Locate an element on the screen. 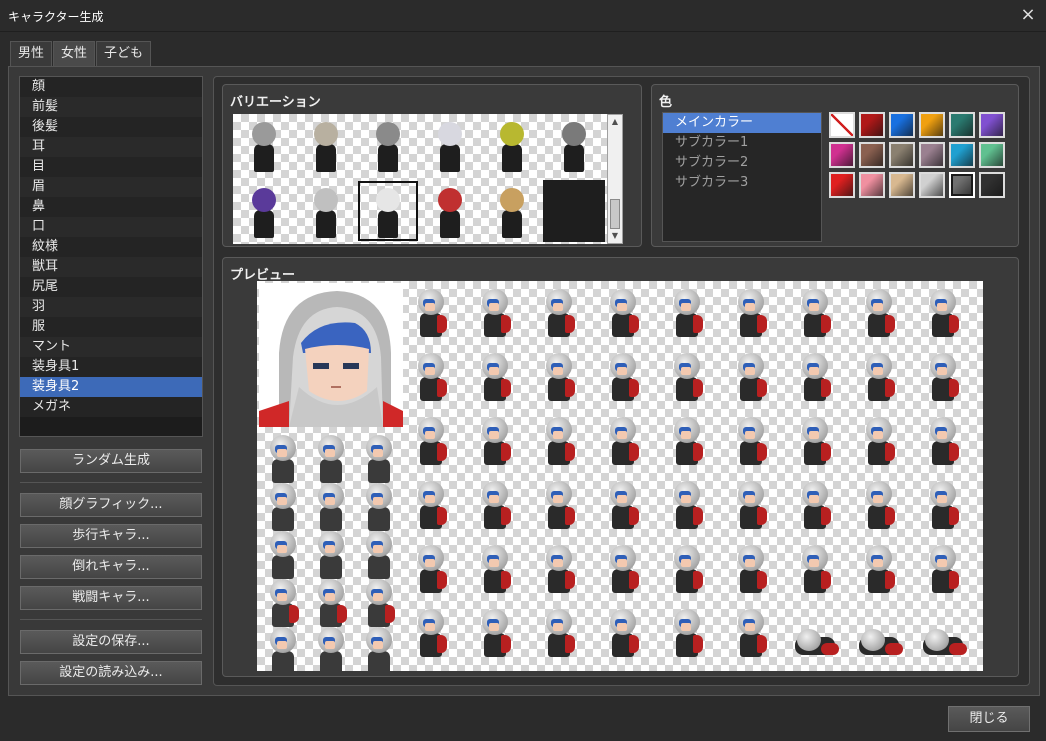 The width and height of the screenshot is (1046, 741). part-item: 口 is located at coordinates (111, 227).